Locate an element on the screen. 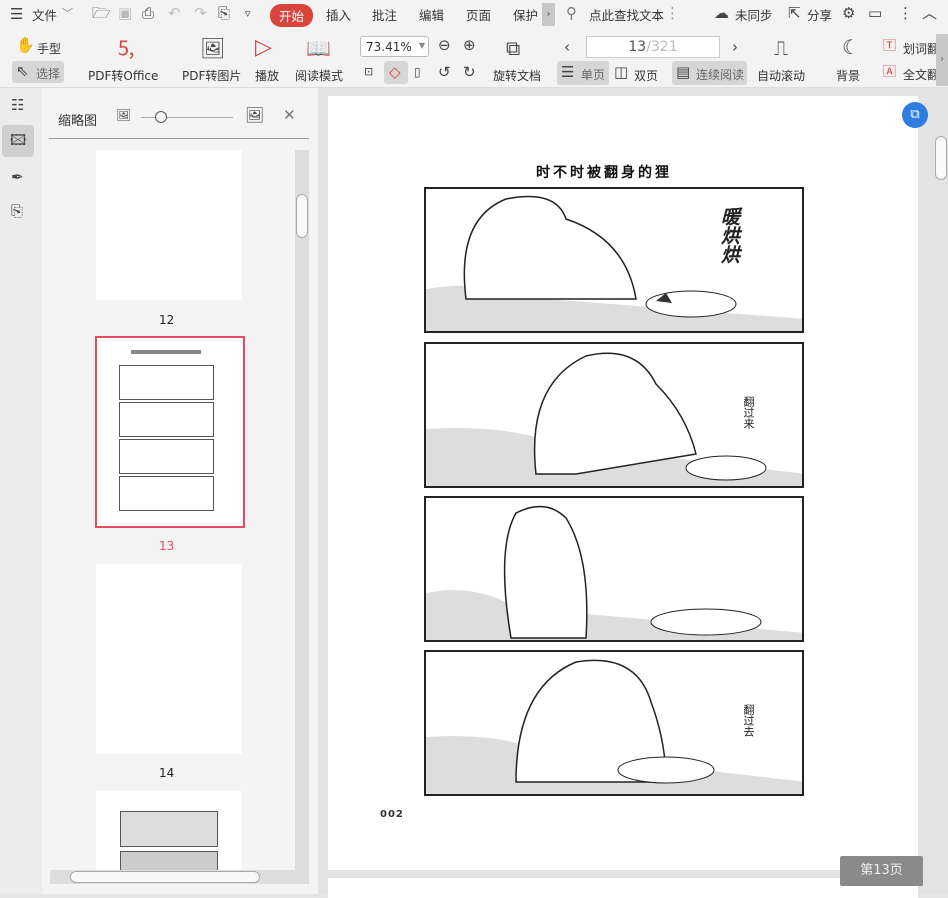 This screenshot has height=898, width=948. zoom-out-icon: ⊖ is located at coordinates (444, 45).